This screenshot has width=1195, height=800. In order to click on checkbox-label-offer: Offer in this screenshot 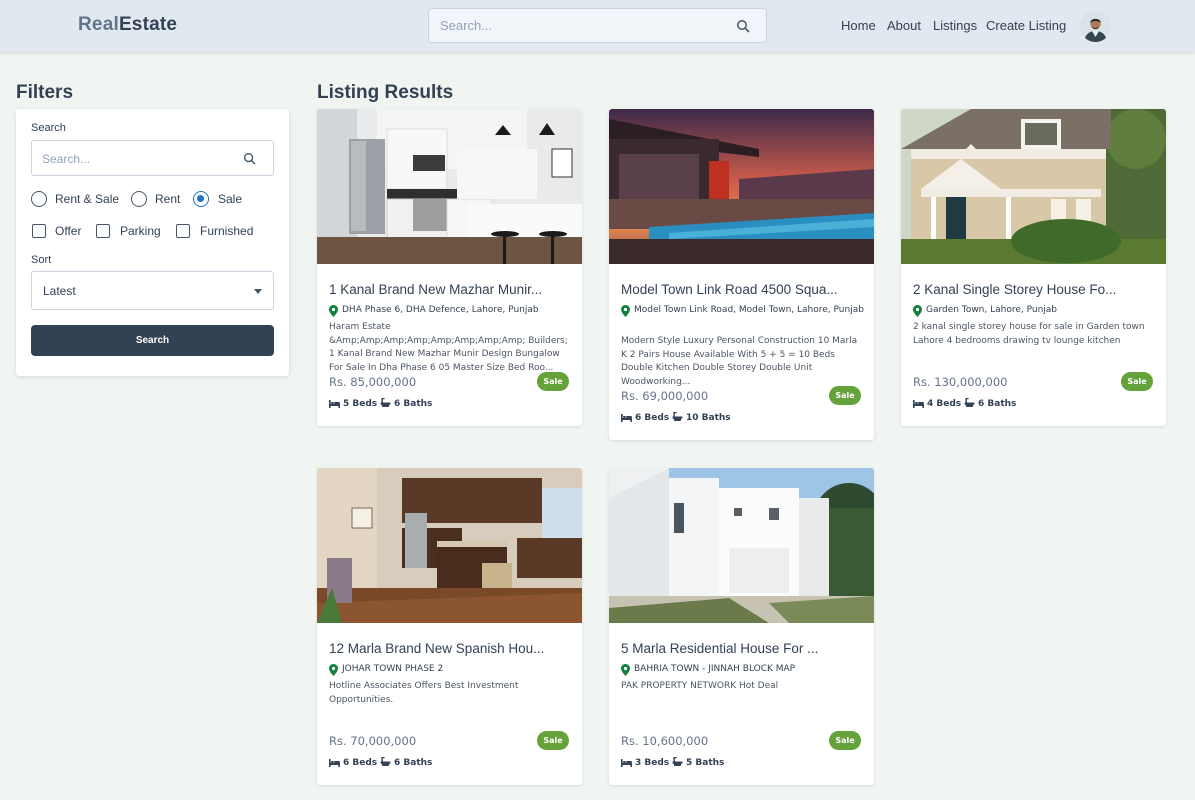, I will do `click(68, 231)`.